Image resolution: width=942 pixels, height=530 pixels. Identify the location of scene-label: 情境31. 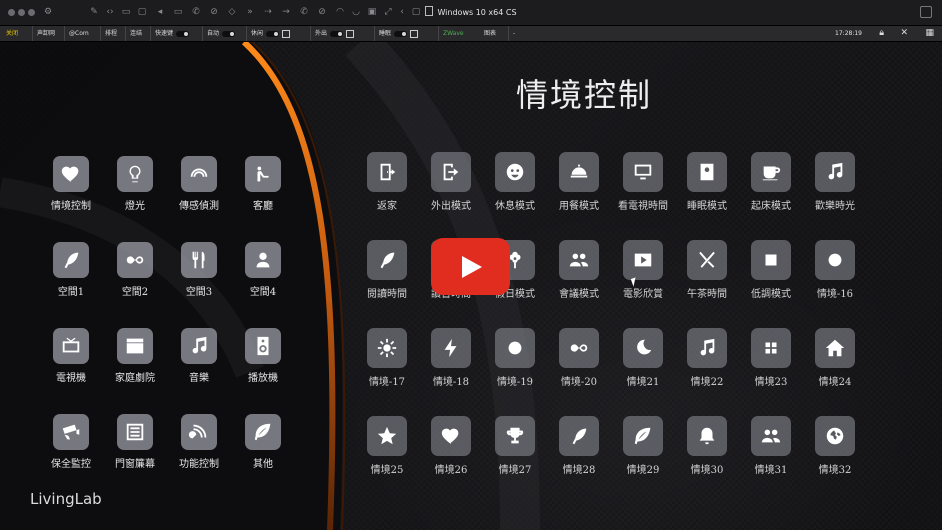
(771, 470).